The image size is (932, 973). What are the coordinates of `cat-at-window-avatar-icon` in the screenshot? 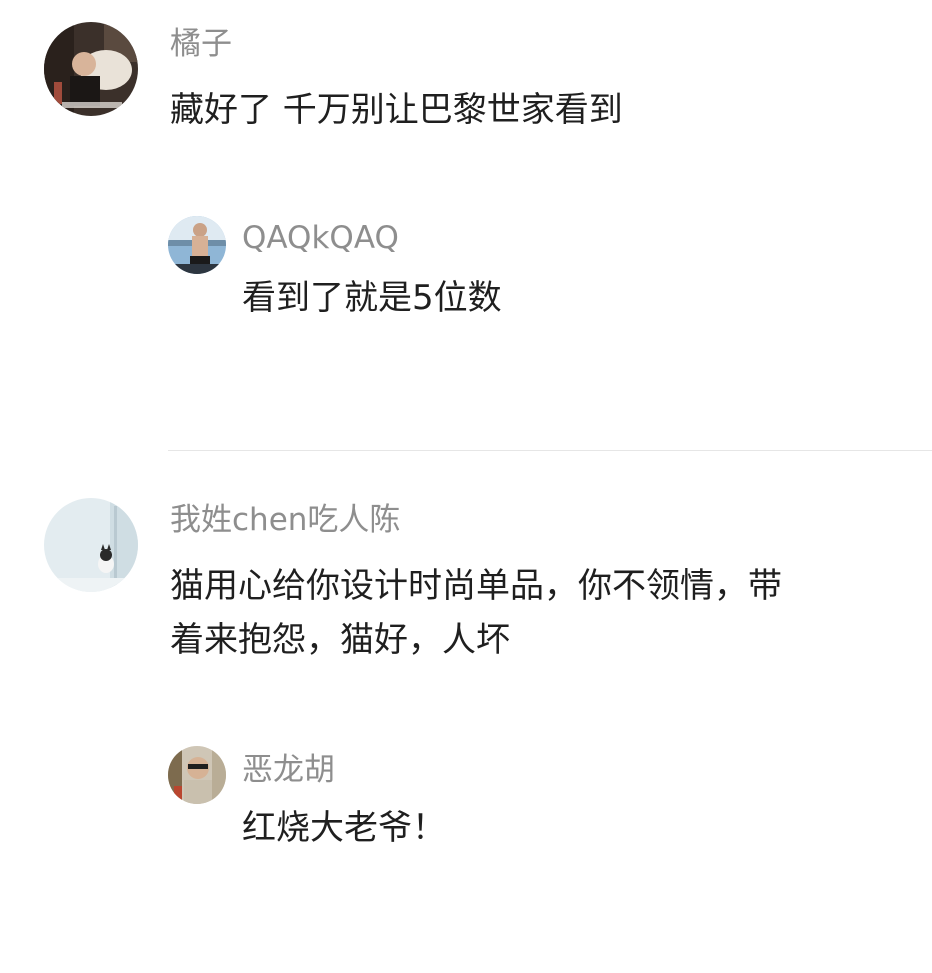 It's located at (91, 545).